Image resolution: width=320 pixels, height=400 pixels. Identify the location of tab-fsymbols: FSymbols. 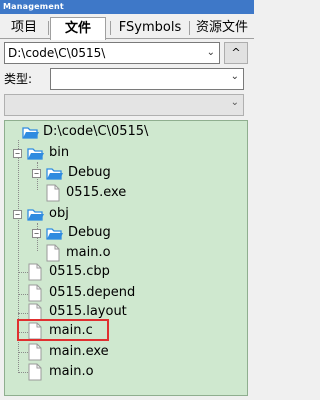
(150, 28).